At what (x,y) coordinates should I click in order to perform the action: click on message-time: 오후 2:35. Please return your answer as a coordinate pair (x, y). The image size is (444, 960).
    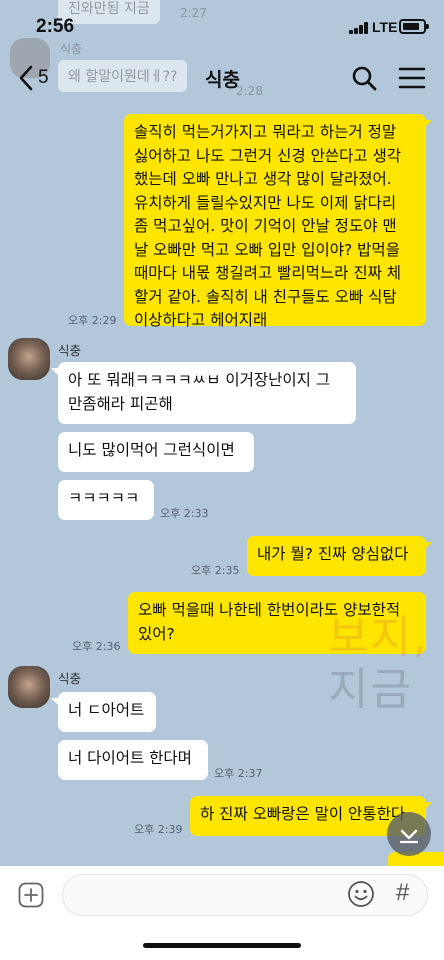
    Looking at the image, I should click on (215, 570).